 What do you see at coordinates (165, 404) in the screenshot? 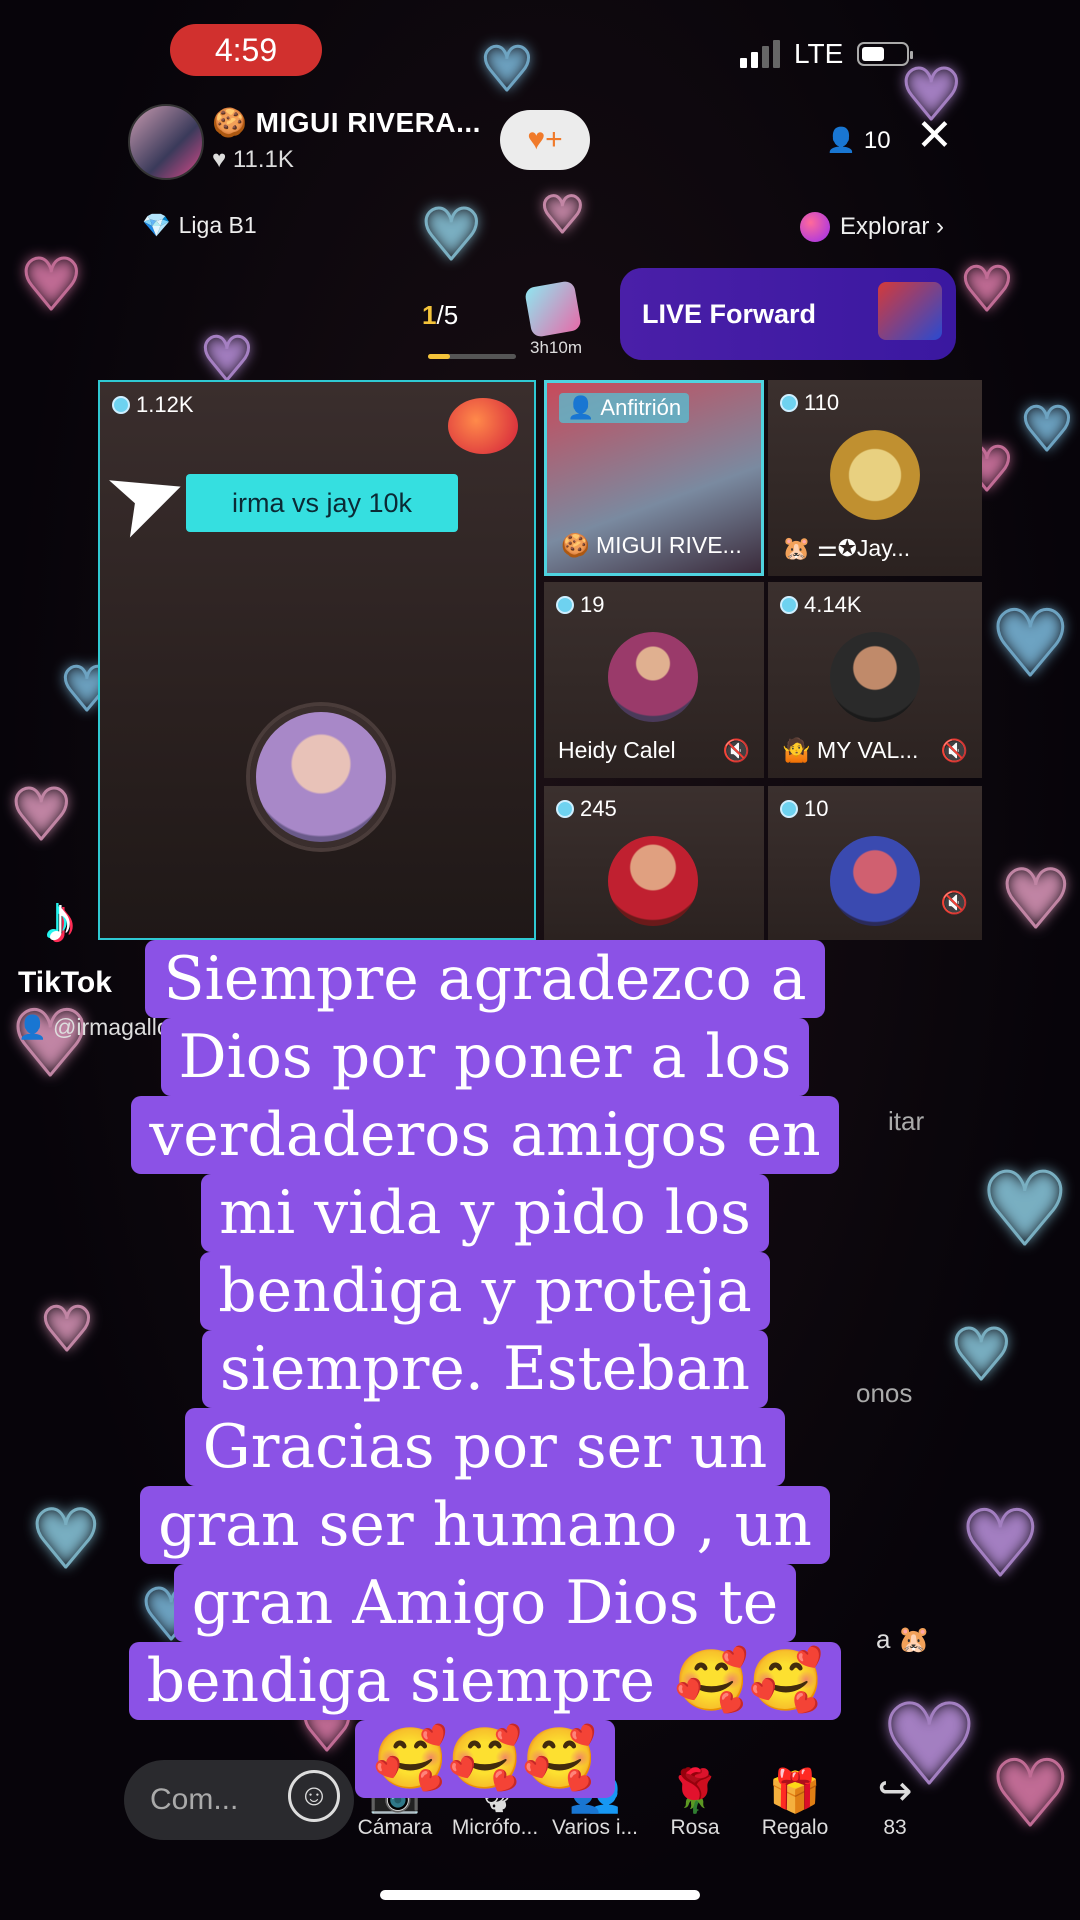
I see `score-value: 1.12K` at bounding box center [165, 404].